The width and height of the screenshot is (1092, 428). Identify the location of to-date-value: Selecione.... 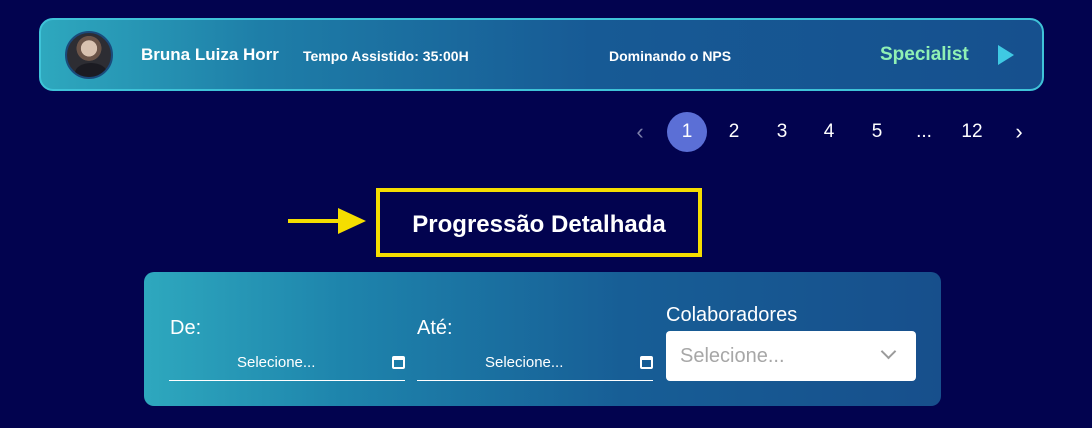
(524, 362).